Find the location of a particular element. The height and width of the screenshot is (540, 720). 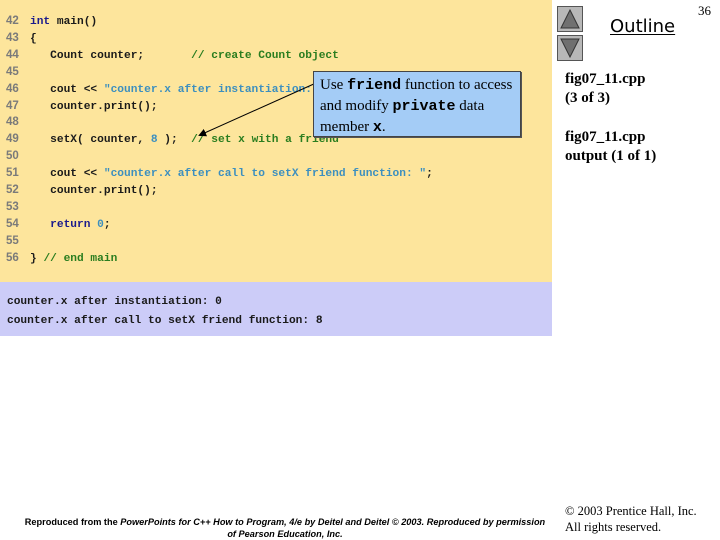

line-number: 48 is located at coordinates (12, 122).